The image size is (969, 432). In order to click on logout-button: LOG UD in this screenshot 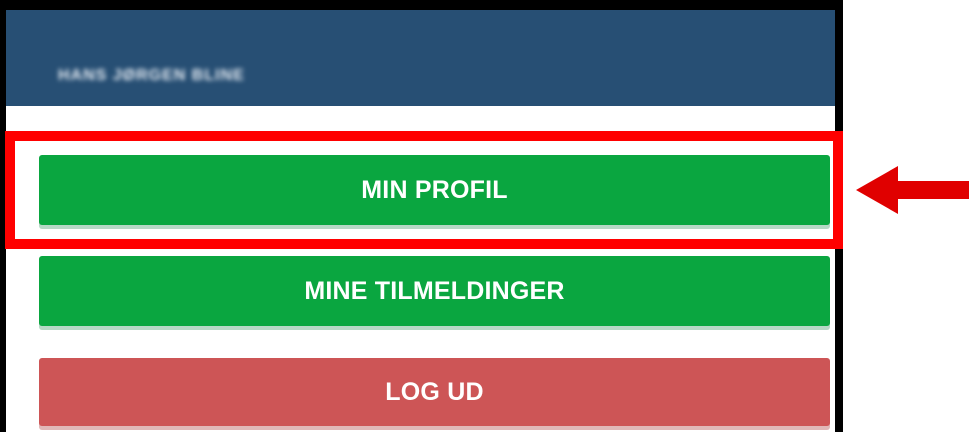, I will do `click(434, 392)`.